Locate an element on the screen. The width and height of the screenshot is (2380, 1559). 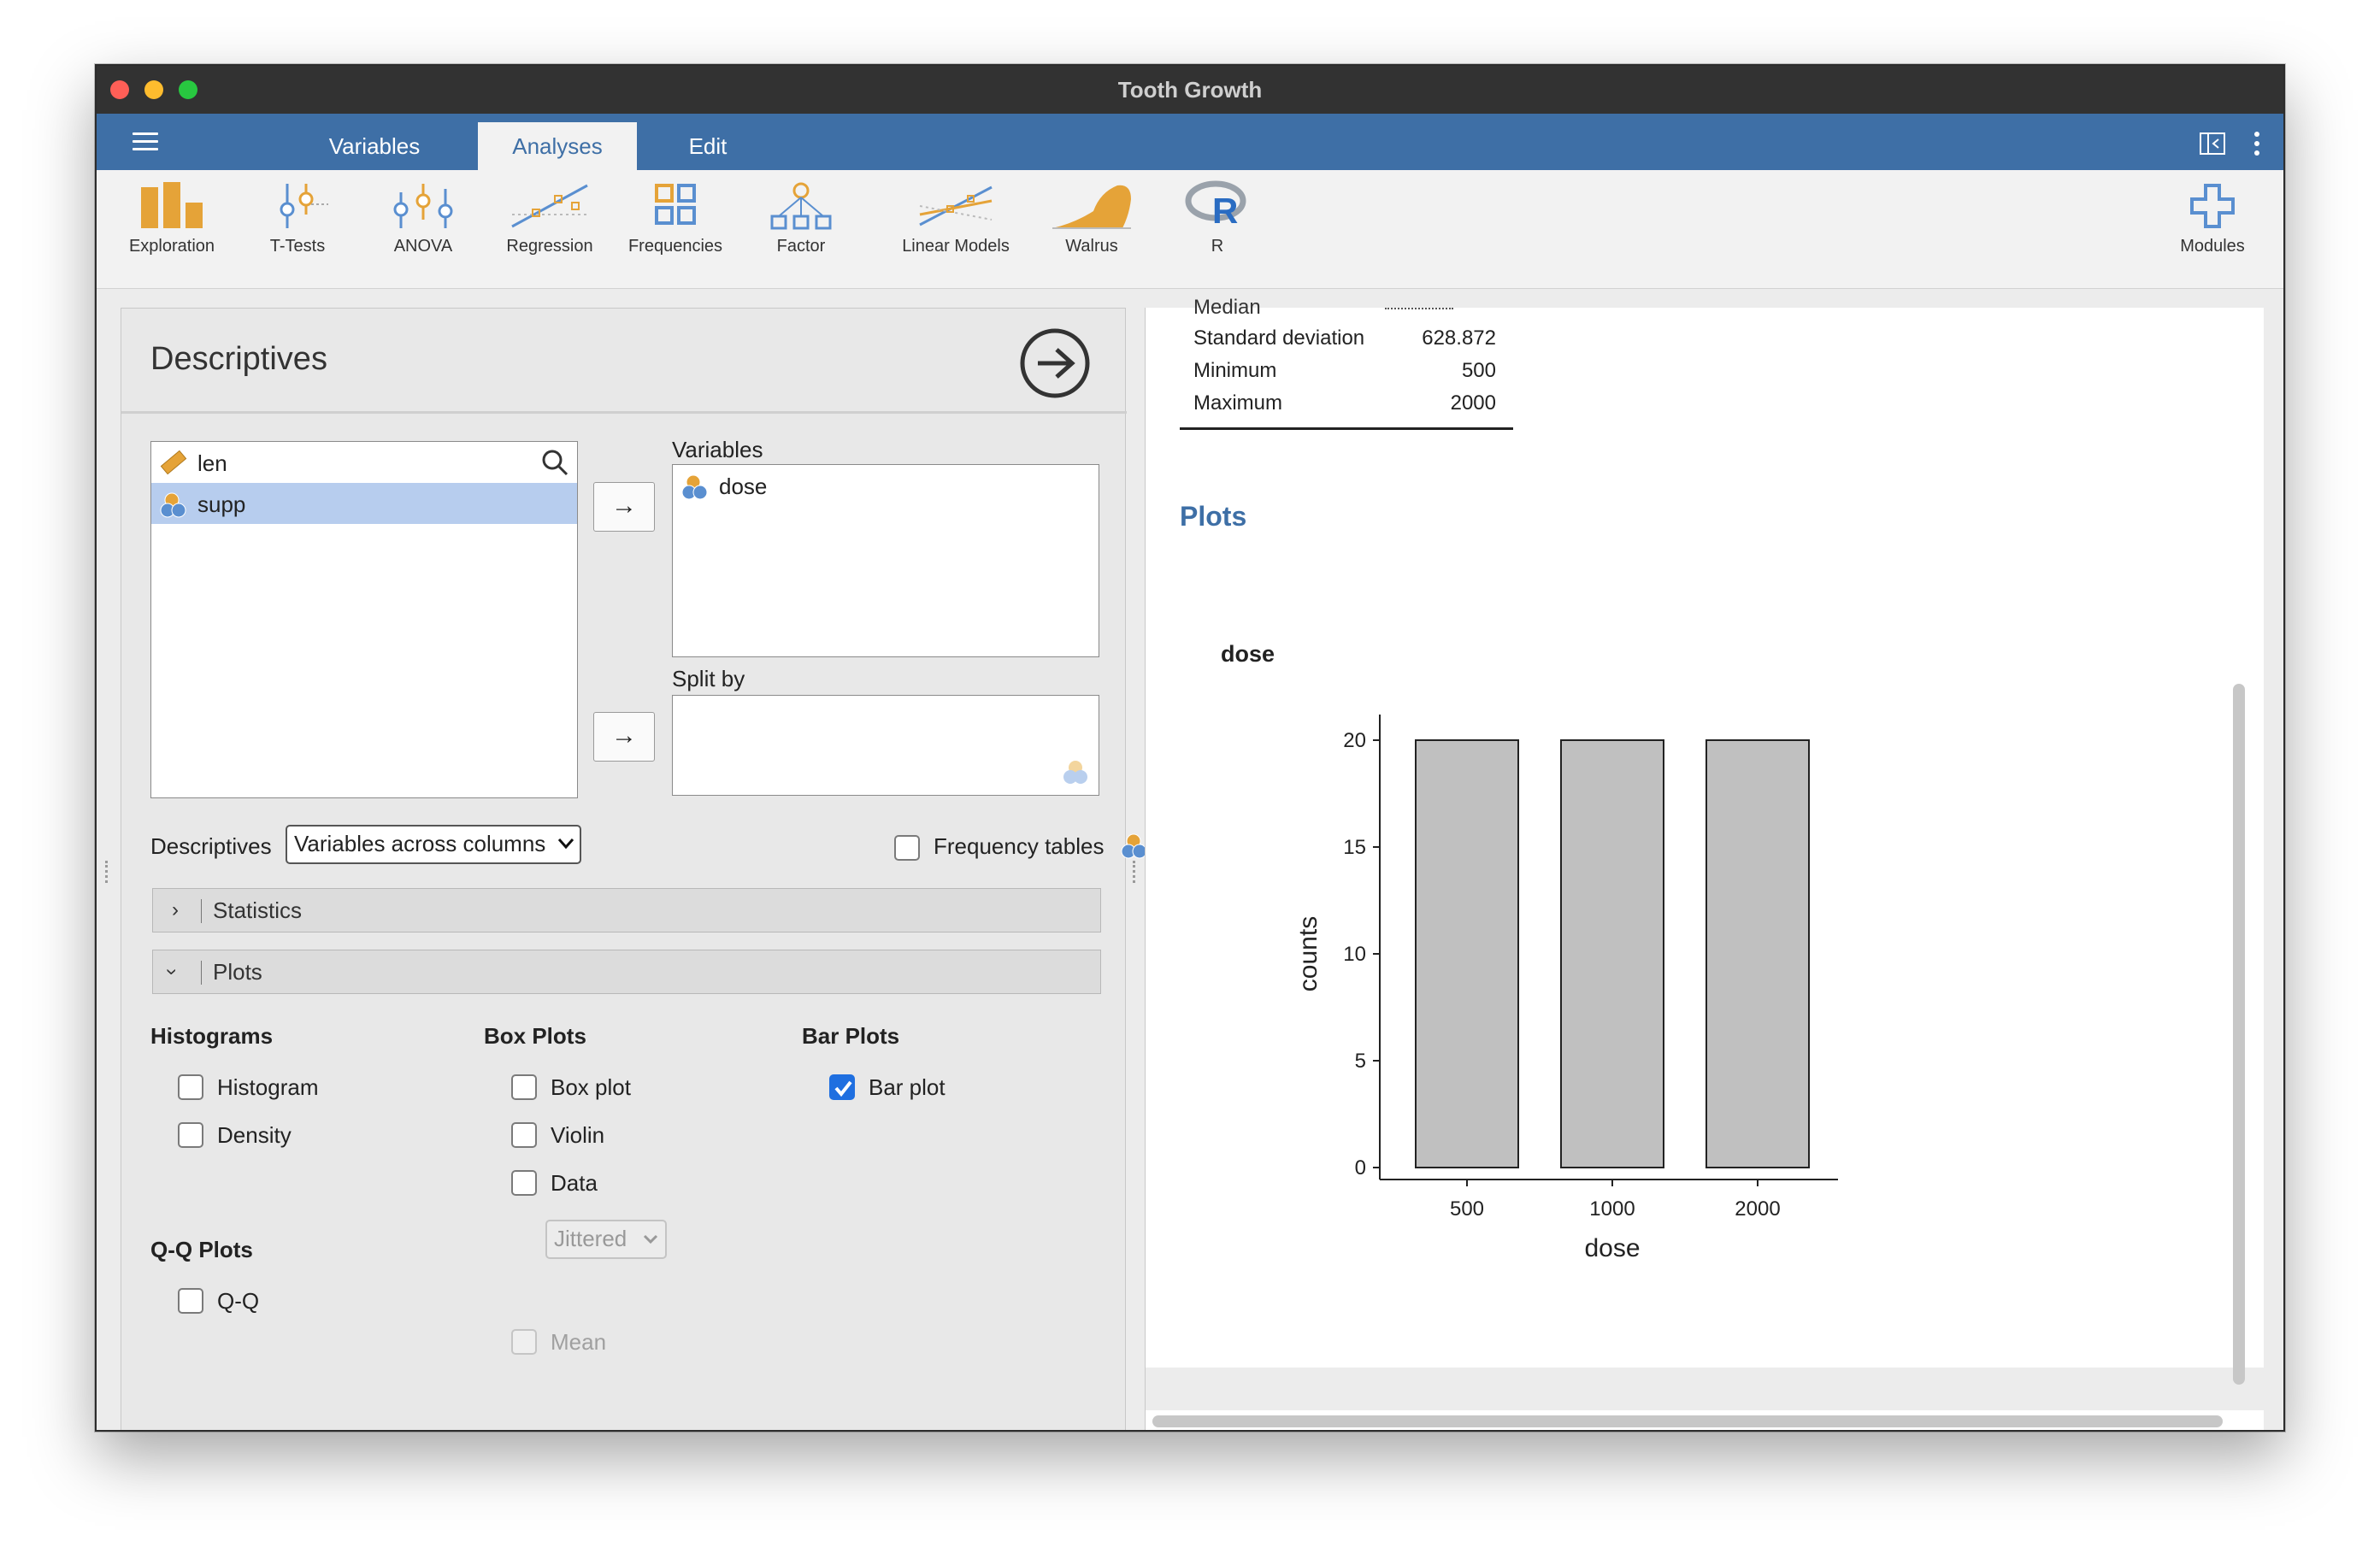
histogram-label: Histogram is located at coordinates (268, 1087).